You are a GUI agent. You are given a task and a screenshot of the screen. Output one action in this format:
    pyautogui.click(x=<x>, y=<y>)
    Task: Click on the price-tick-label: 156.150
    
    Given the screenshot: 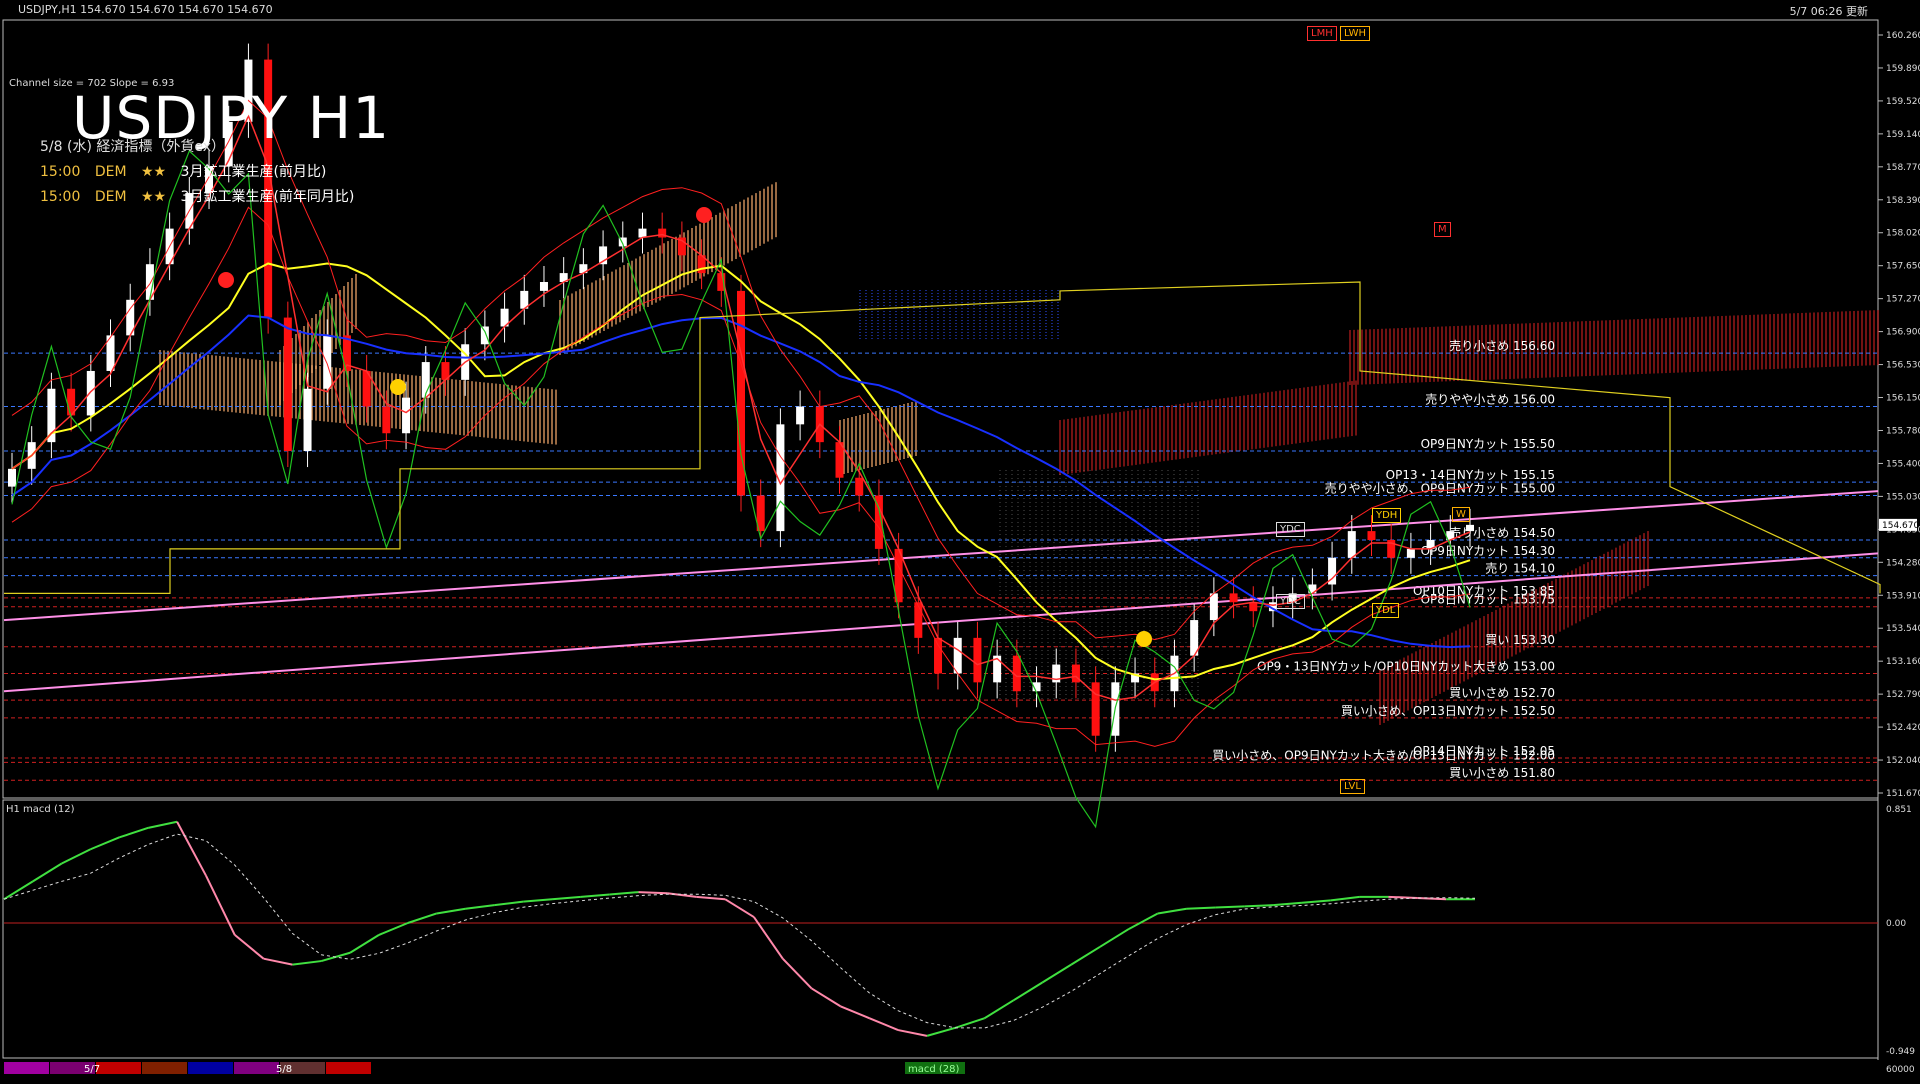 What is the action you would take?
    pyautogui.click(x=1903, y=399)
    